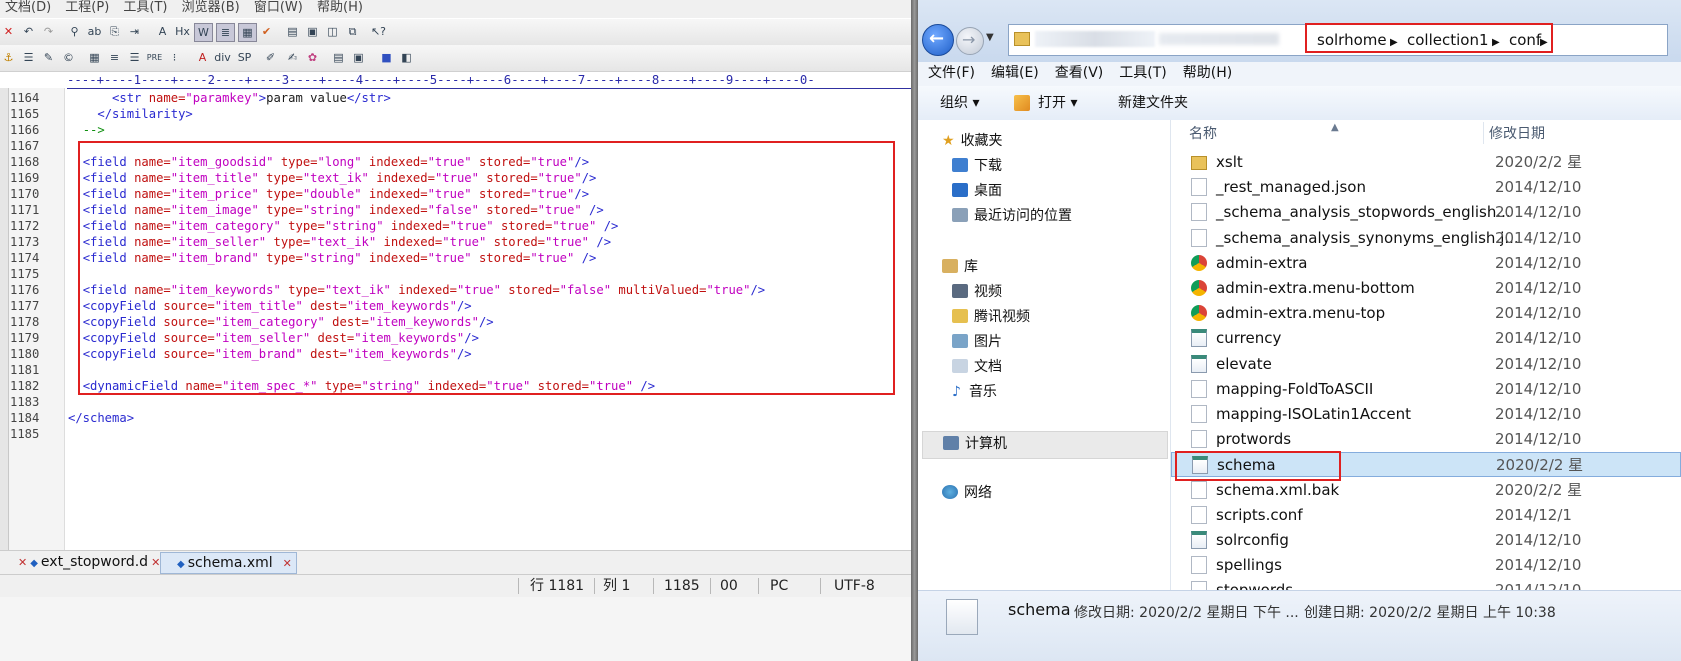 The height and width of the screenshot is (661, 1681). I want to click on script-icon: ✍, so click(292, 57).